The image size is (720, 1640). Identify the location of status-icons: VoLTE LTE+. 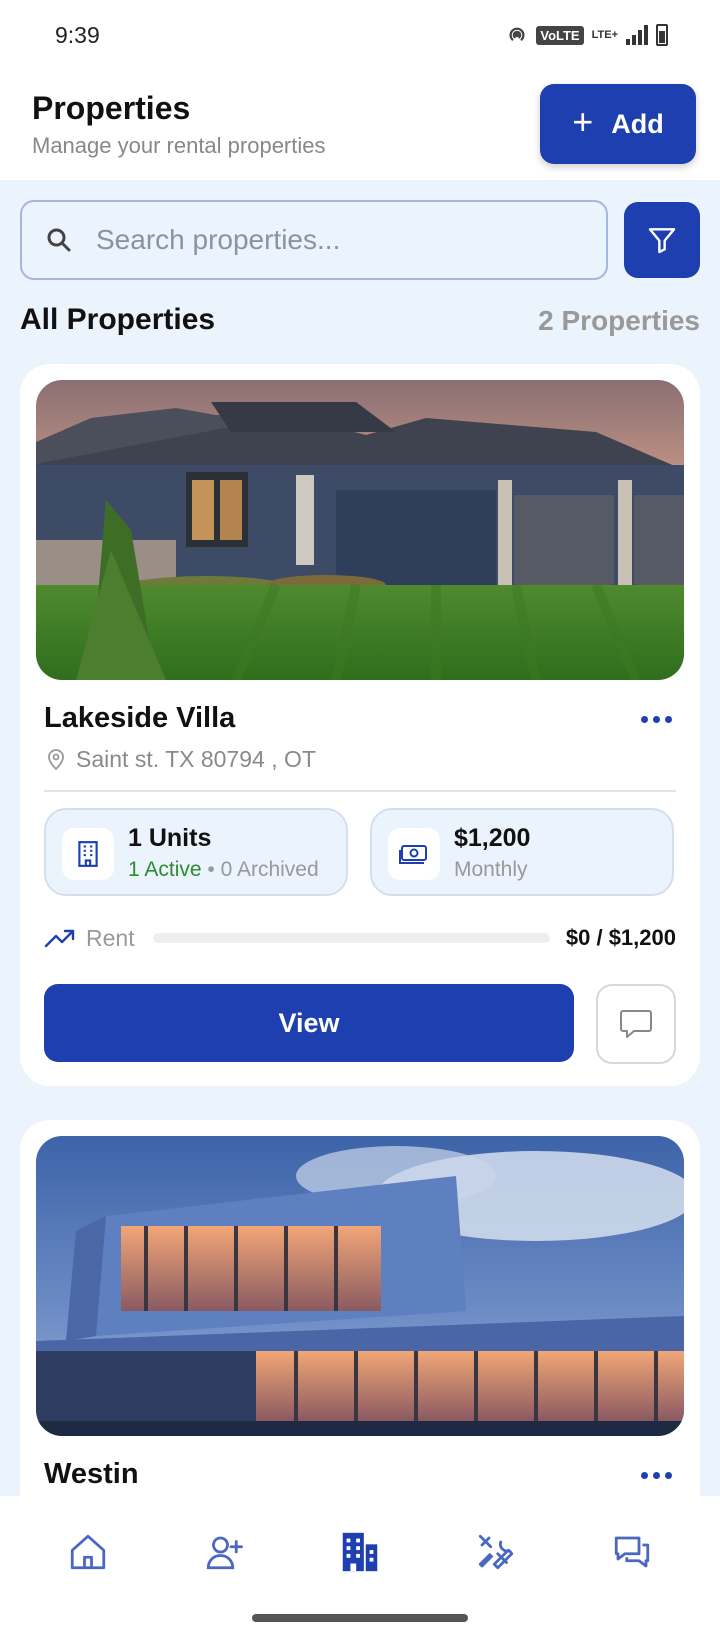
(587, 35).